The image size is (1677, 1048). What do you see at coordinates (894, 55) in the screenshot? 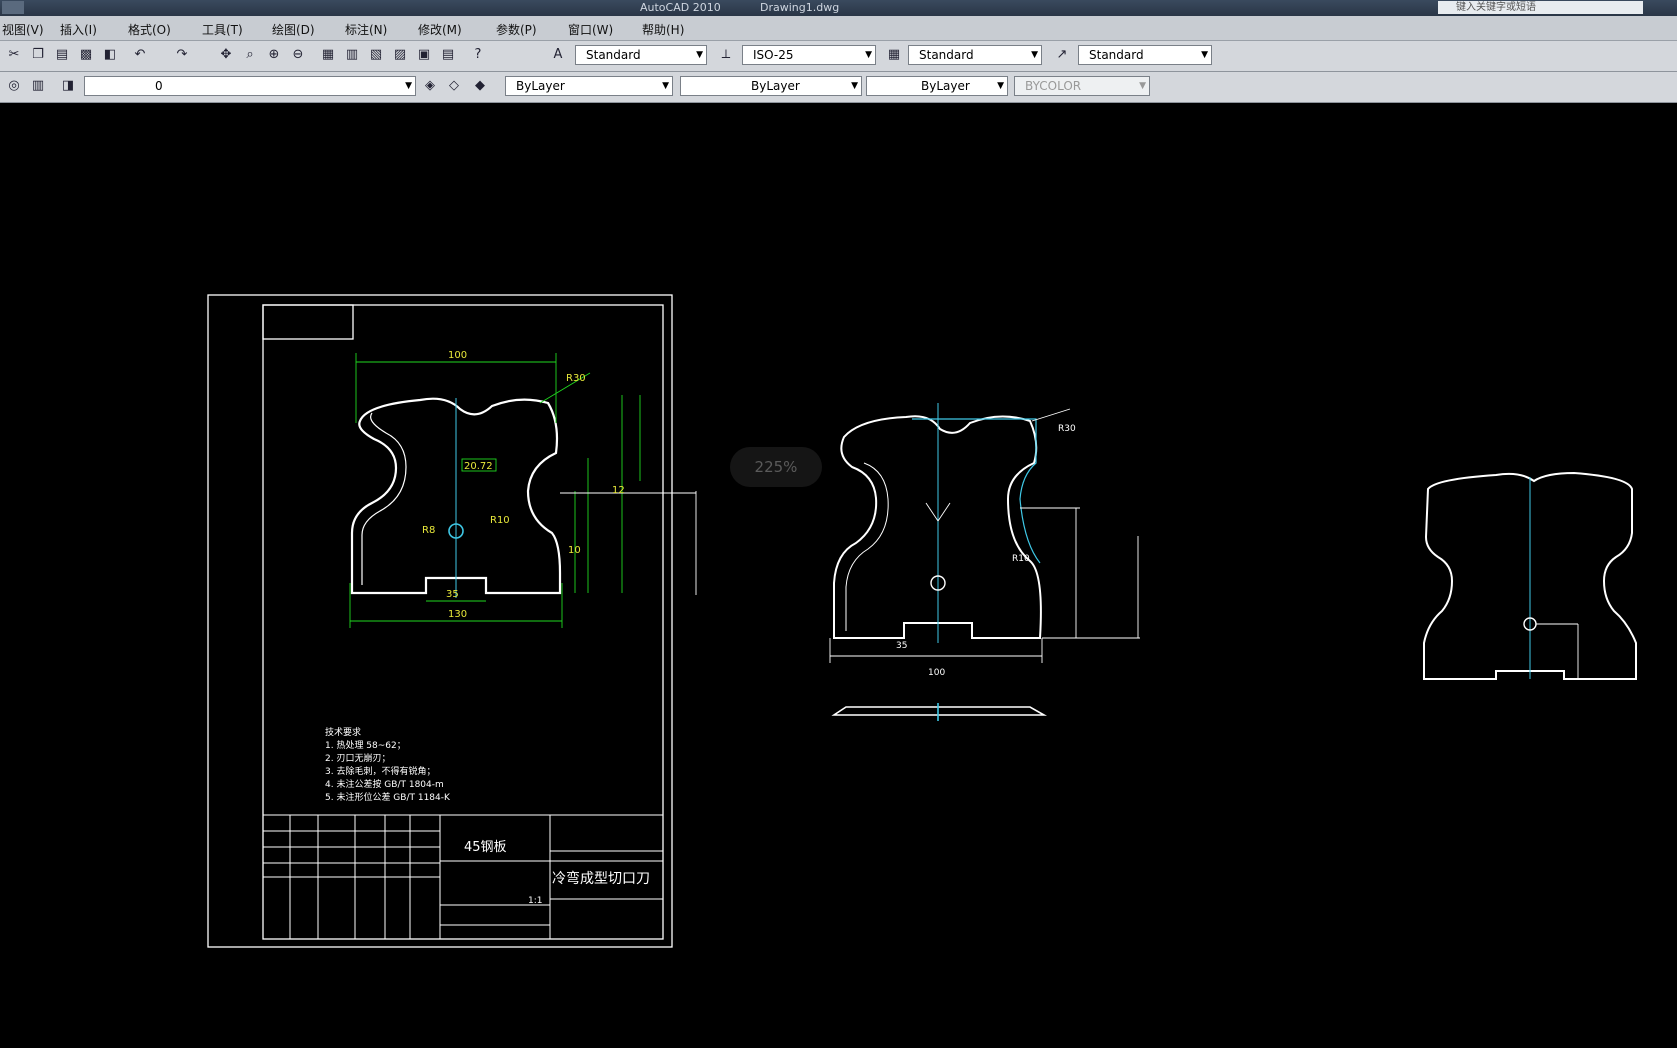
I see `table-style-icon: ▦` at bounding box center [894, 55].